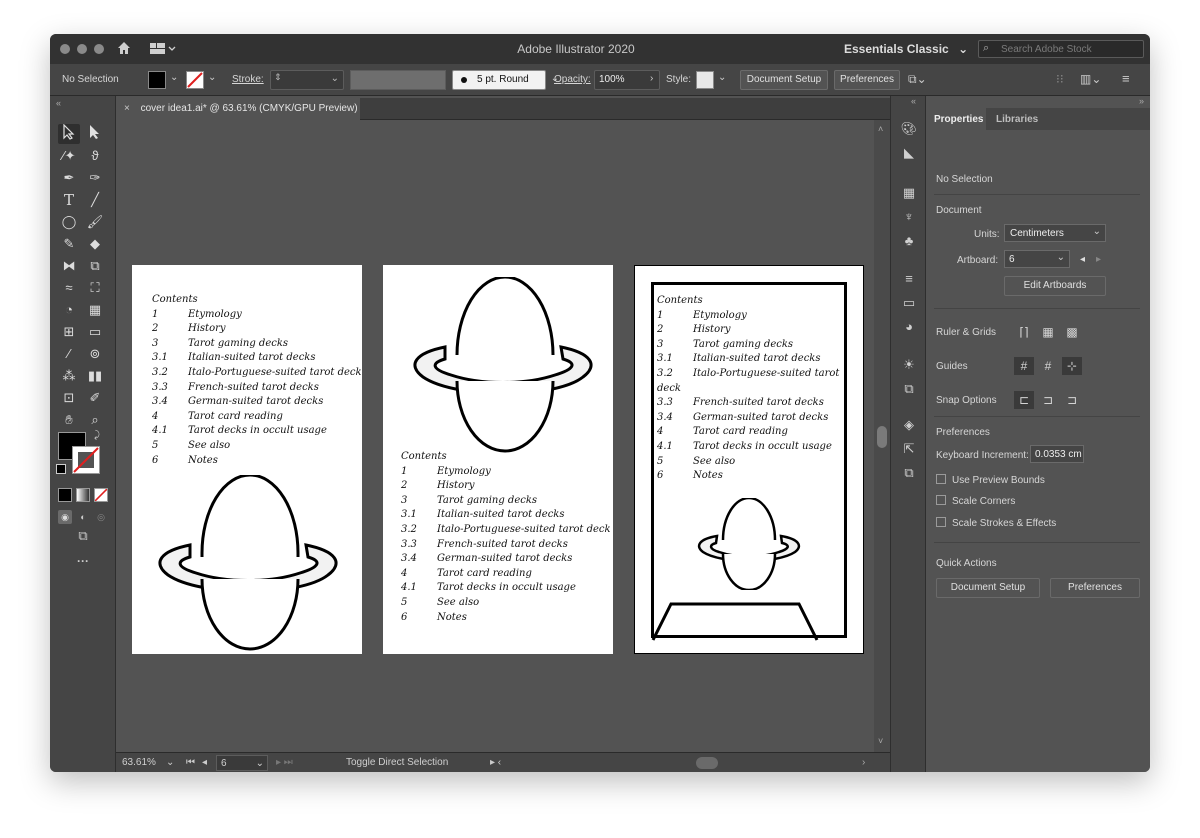  What do you see at coordinates (1098, 259) in the screenshot?
I see `next-artboard-icon: ▸` at bounding box center [1098, 259].